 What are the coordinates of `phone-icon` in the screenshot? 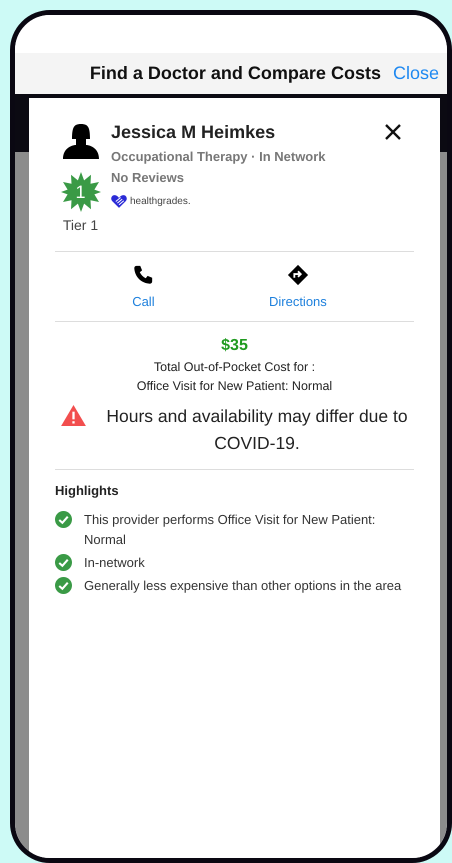 It's located at (143, 275).